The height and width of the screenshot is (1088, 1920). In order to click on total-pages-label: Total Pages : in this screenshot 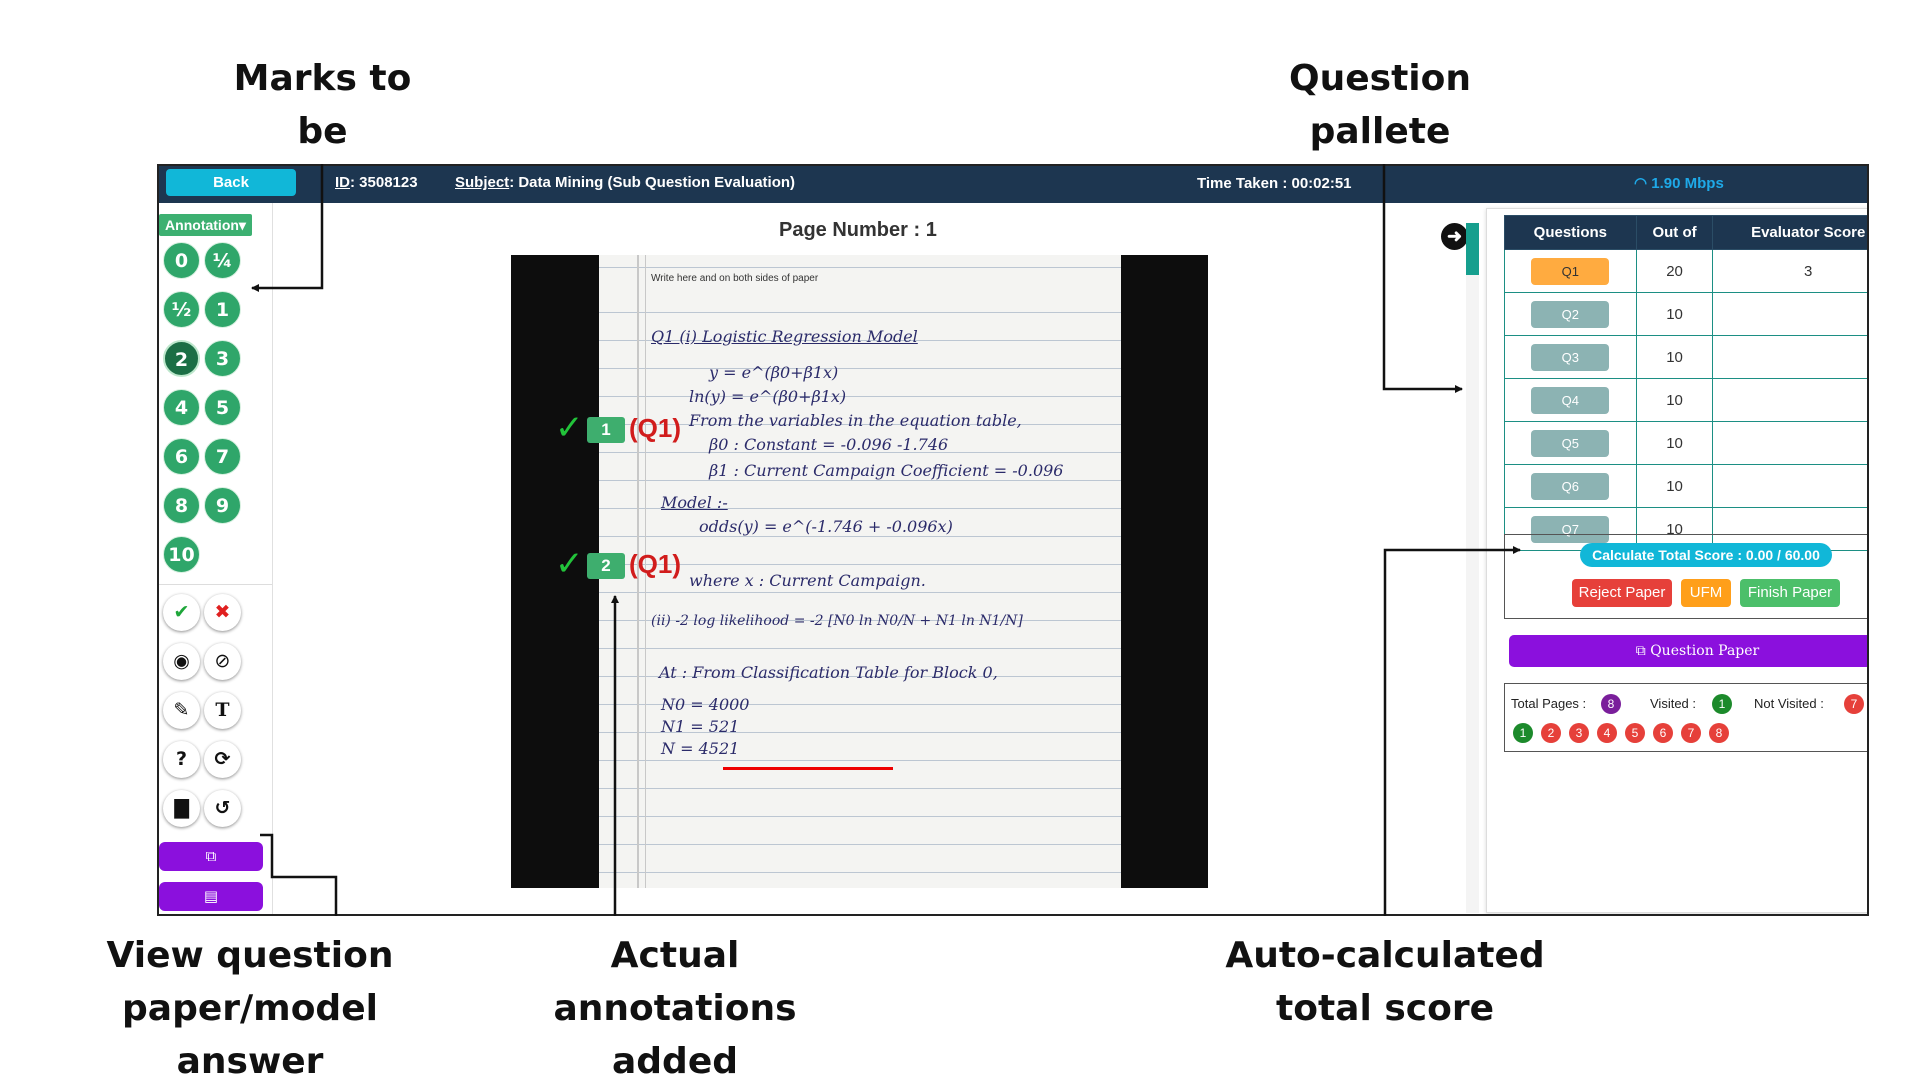, I will do `click(1549, 703)`.